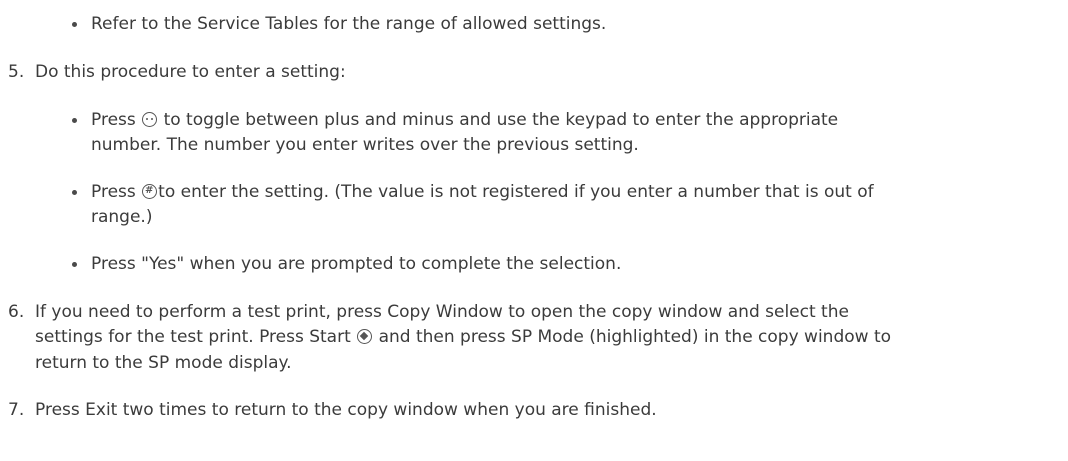 Image resolution: width=1068 pixels, height=461 pixels. I want to click on step-text: Do this procedure to enter a setting:, so click(190, 72).